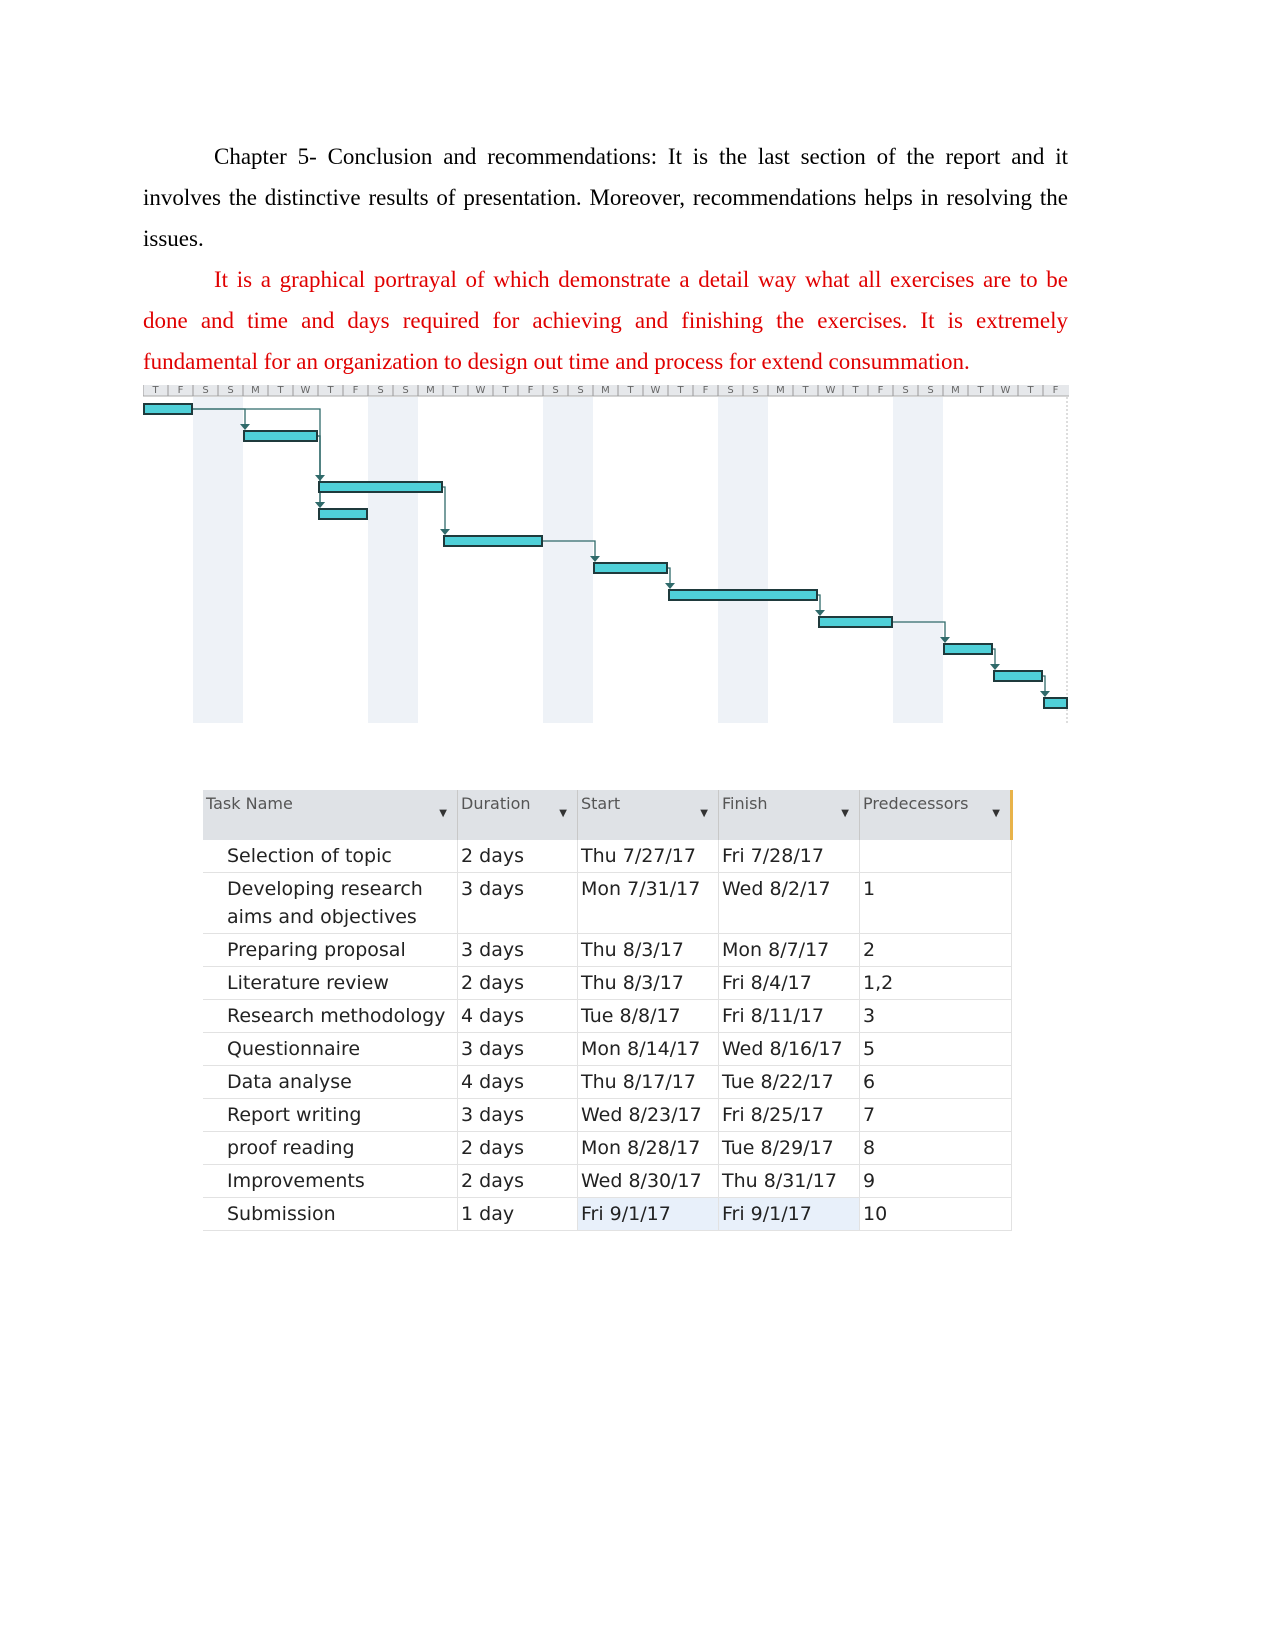  What do you see at coordinates (935, 1049) in the screenshot?
I see `cell-pred: 5` at bounding box center [935, 1049].